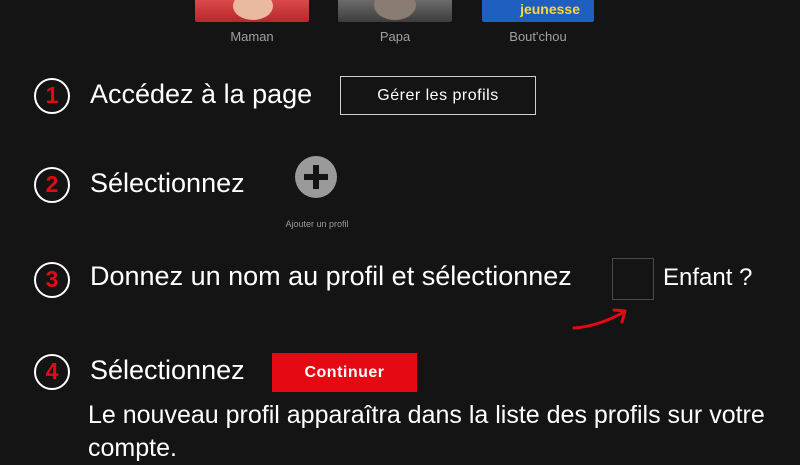 Image resolution: width=800 pixels, height=465 pixels. Describe the element at coordinates (167, 183) in the screenshot. I see `step-text-2: Sélectionnez` at that location.